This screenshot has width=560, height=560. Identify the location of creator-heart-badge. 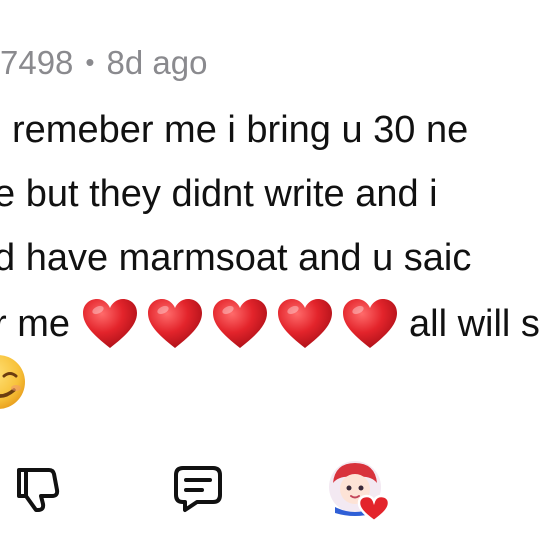
(362, 490).